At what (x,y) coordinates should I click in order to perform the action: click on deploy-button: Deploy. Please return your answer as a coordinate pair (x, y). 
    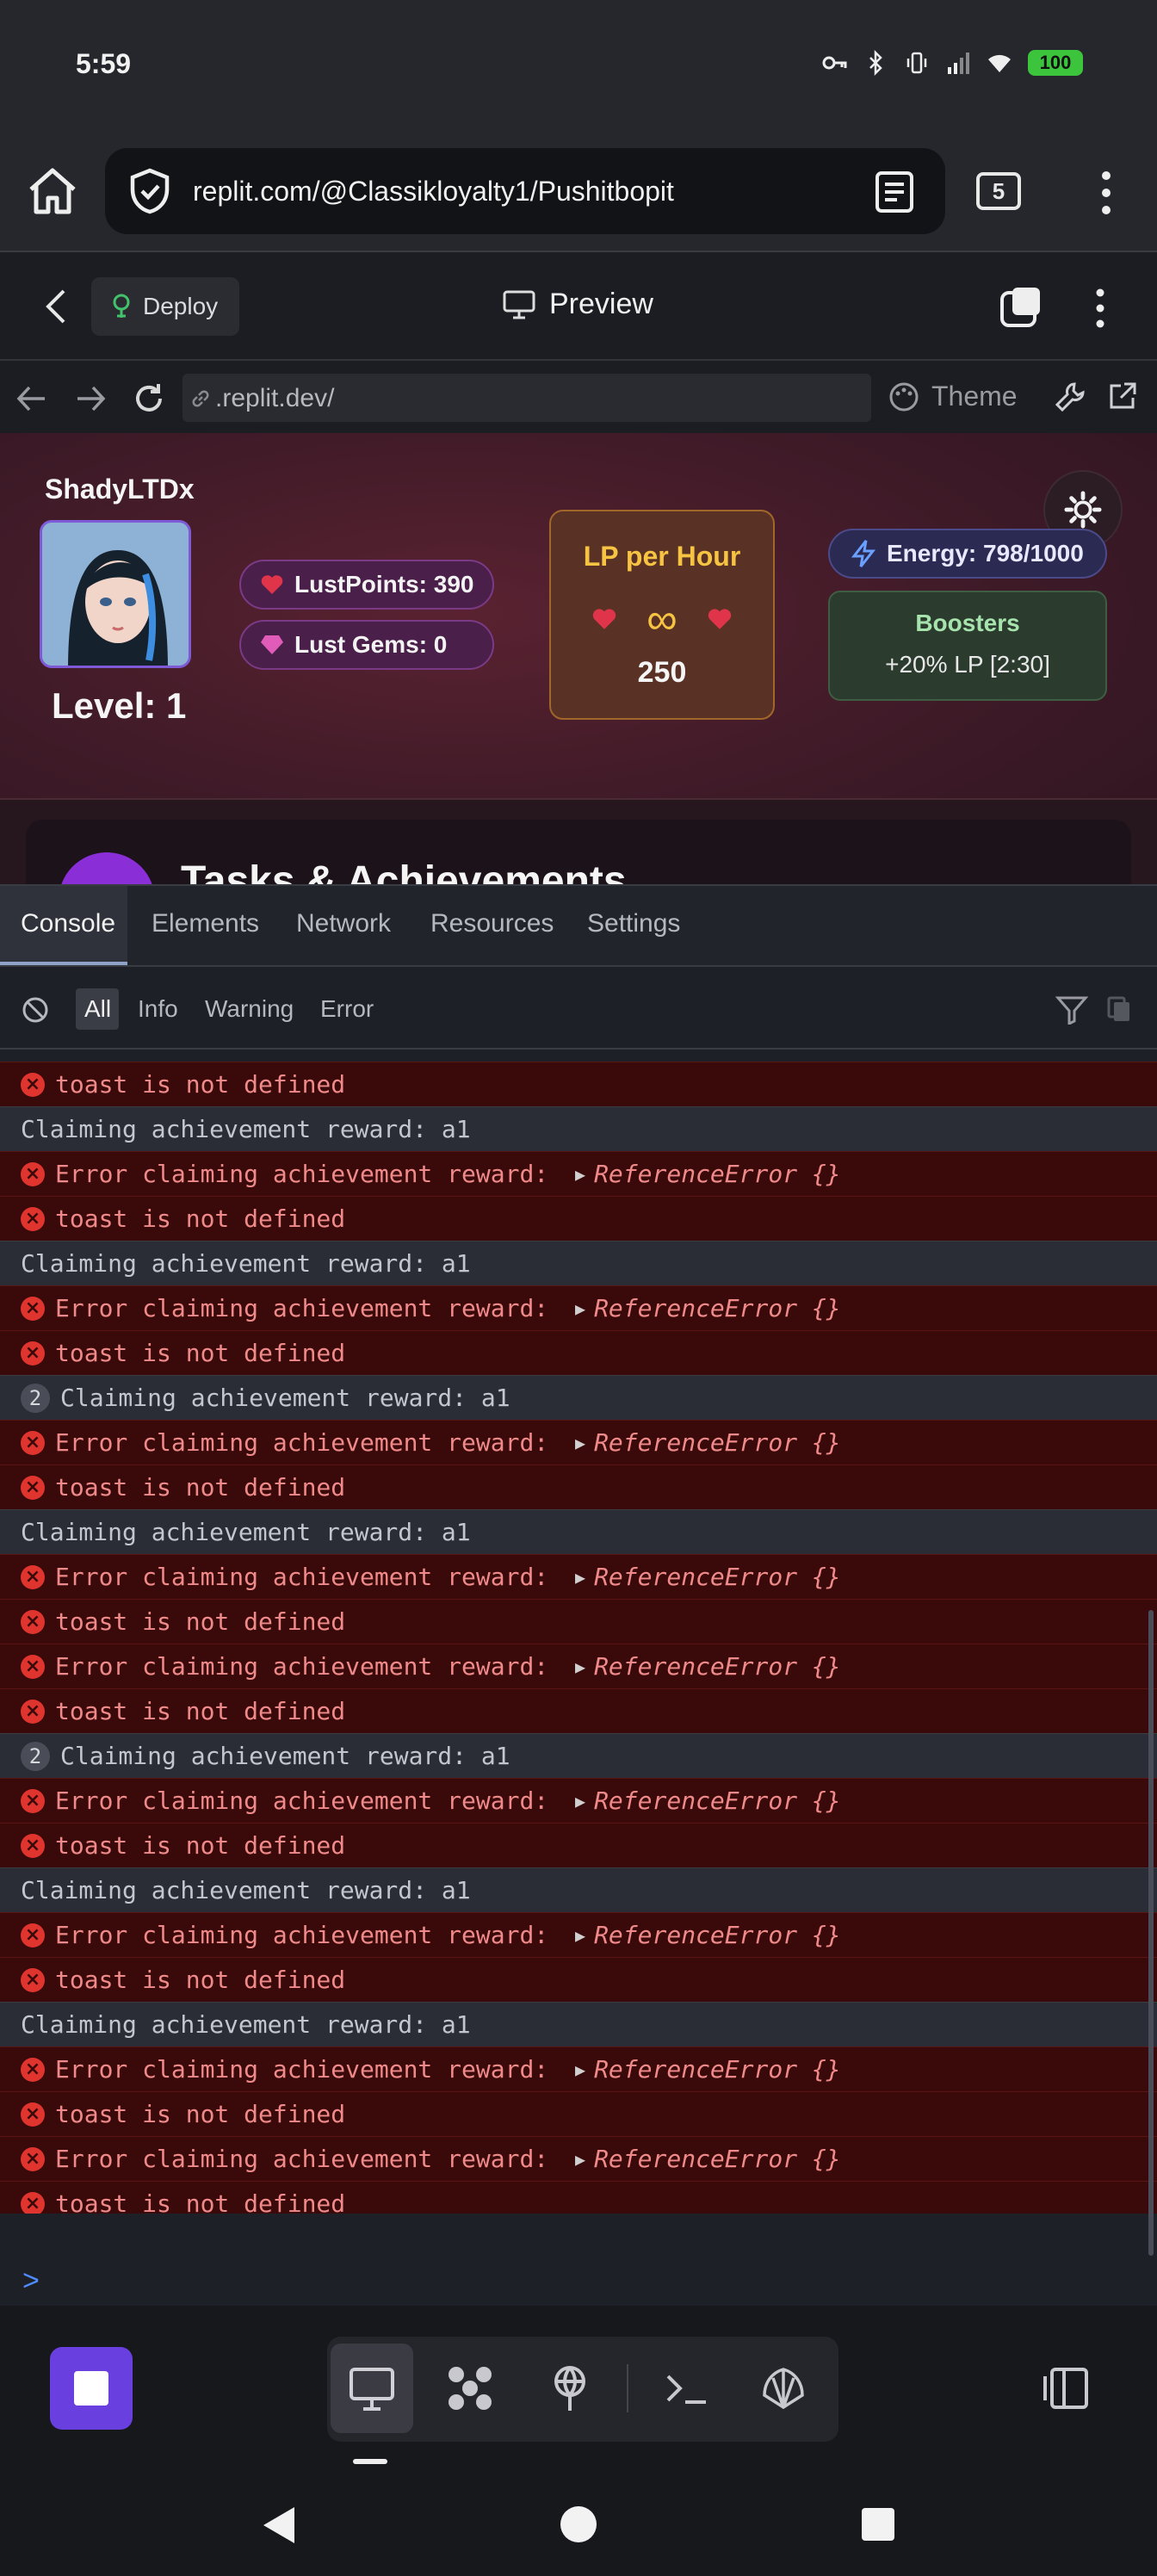
    Looking at the image, I should click on (165, 306).